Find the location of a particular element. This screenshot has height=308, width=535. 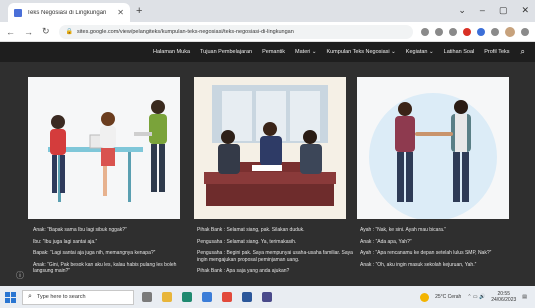

taskbar-search-placeholder: Type here to search is located at coordinates (61, 297).